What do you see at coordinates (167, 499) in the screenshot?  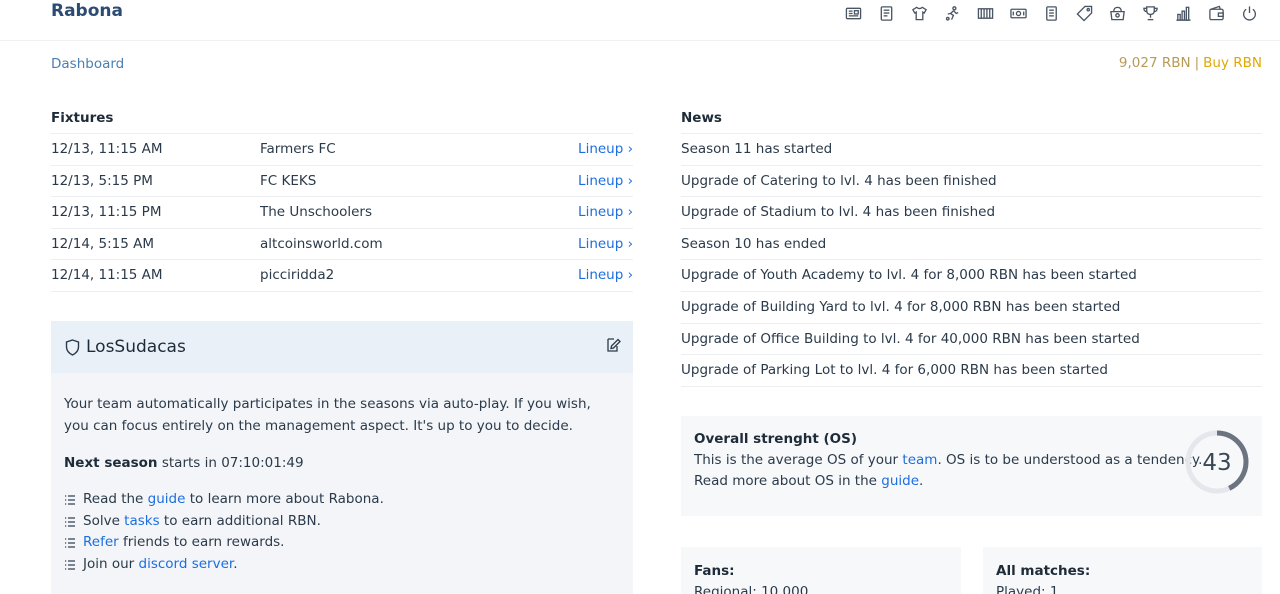 I see `tip-link: guide` at bounding box center [167, 499].